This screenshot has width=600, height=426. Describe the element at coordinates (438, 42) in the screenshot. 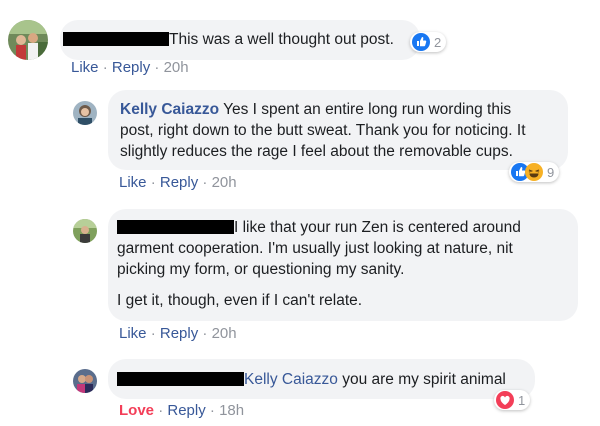

I see `reaction-count: 2` at that location.